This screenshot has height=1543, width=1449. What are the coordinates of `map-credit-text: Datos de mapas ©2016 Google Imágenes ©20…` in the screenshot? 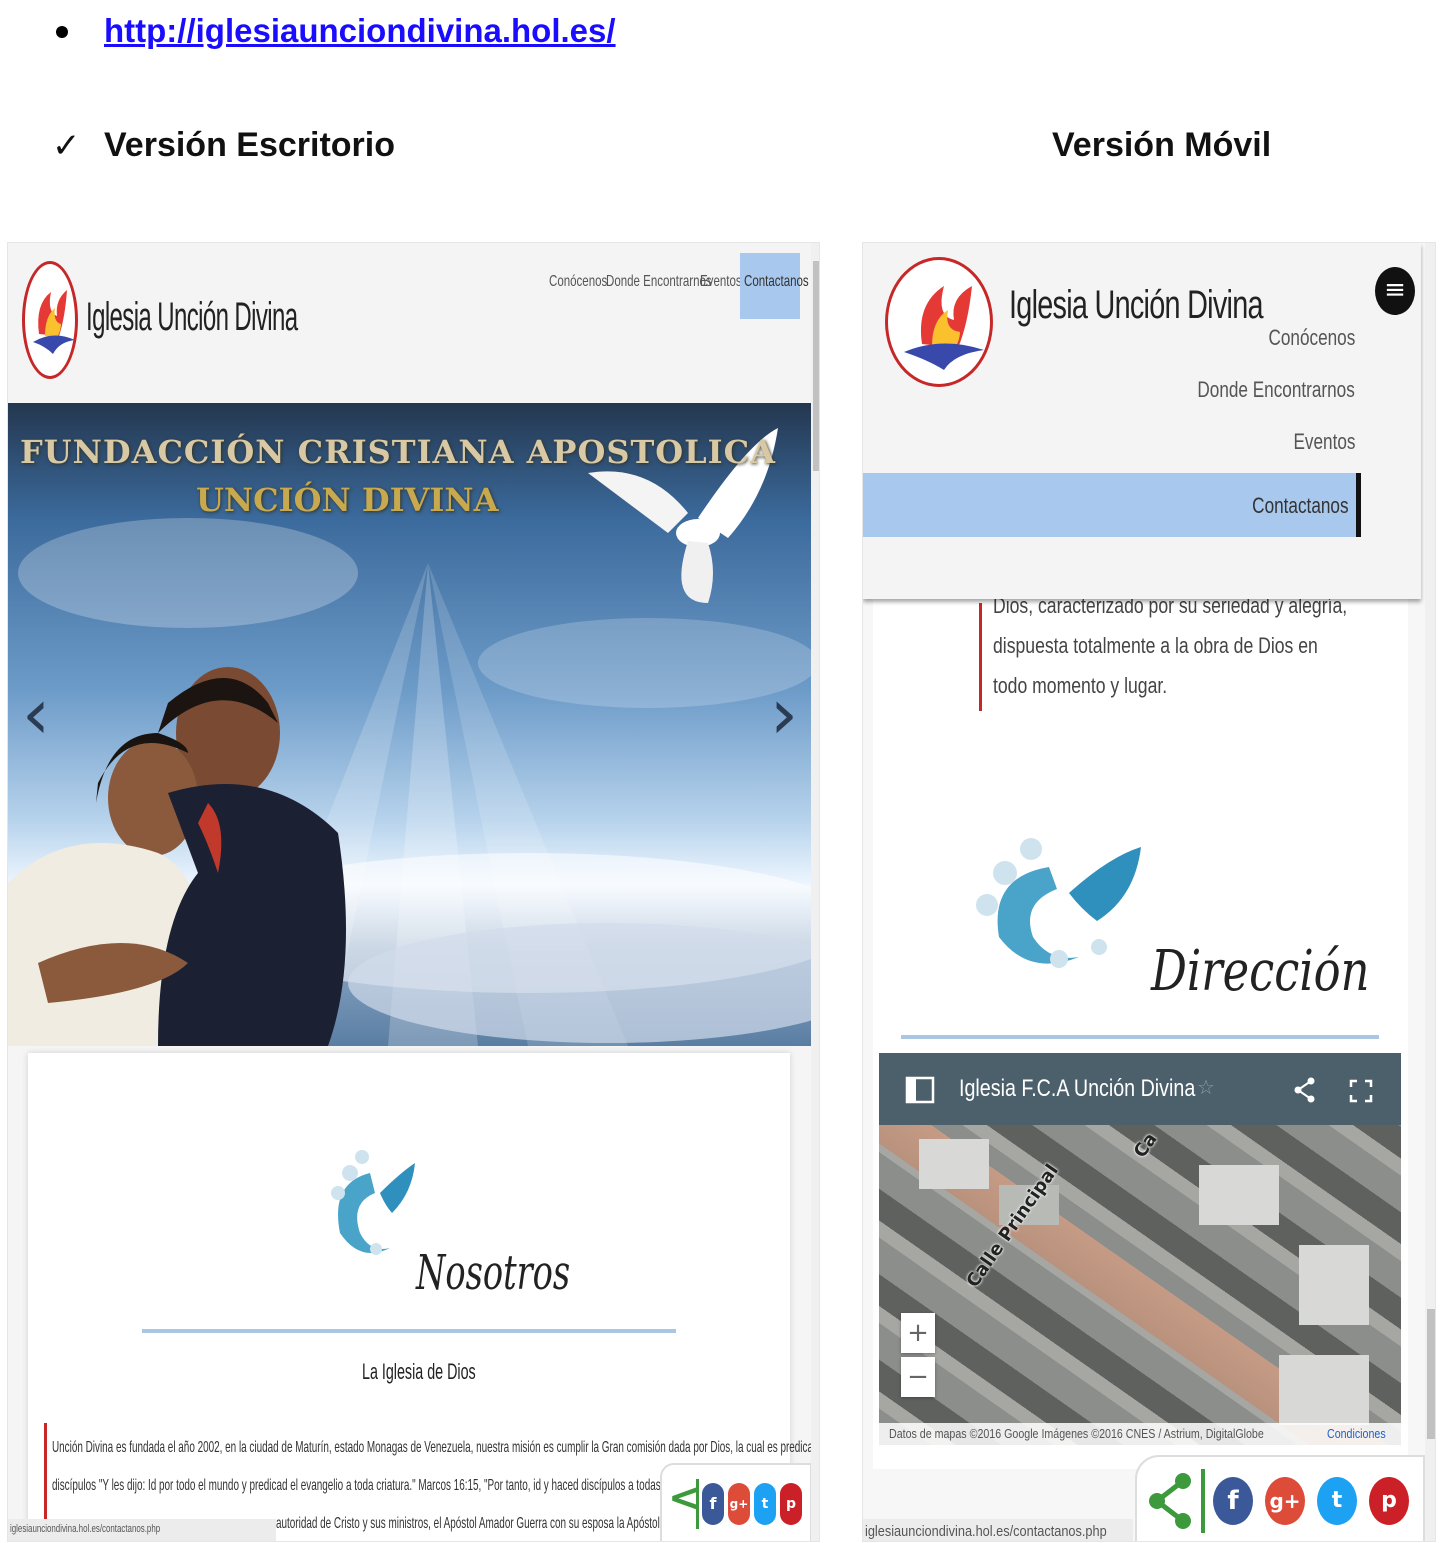 It's located at (1076, 1433).